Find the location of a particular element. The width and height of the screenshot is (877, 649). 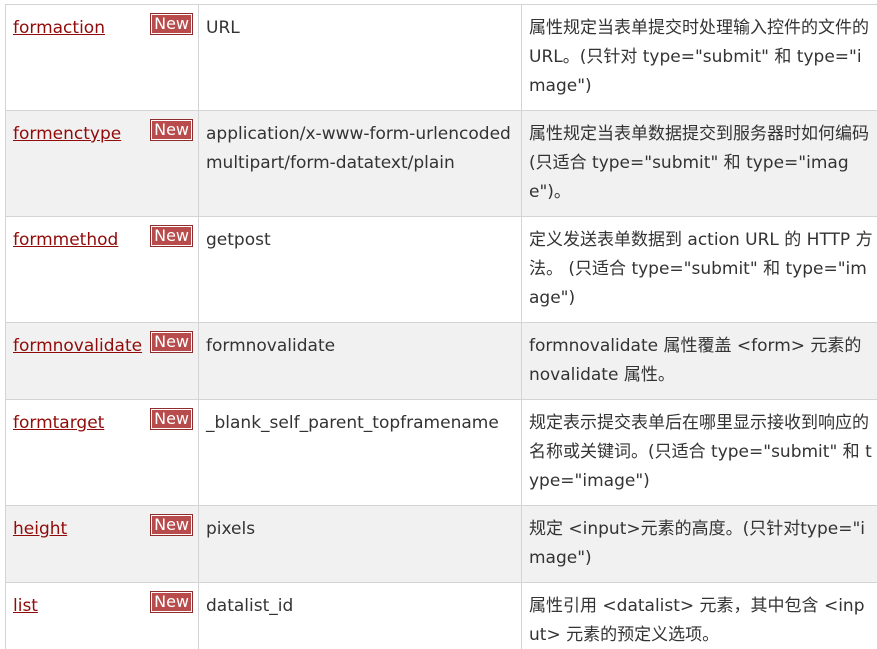

attribute-value-cell: getpost is located at coordinates (360, 269).